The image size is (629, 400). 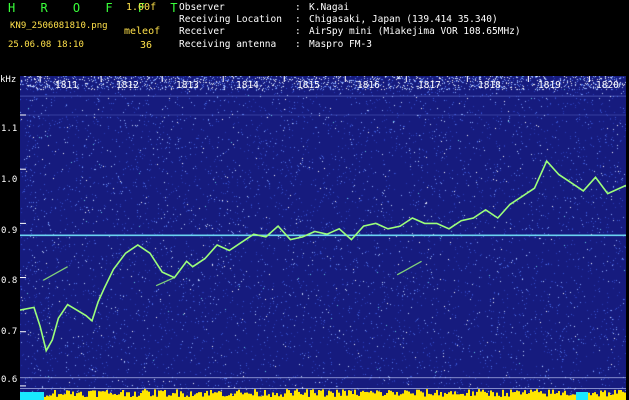 I want to click on x-tick-label: 1816, so click(x=368, y=85).